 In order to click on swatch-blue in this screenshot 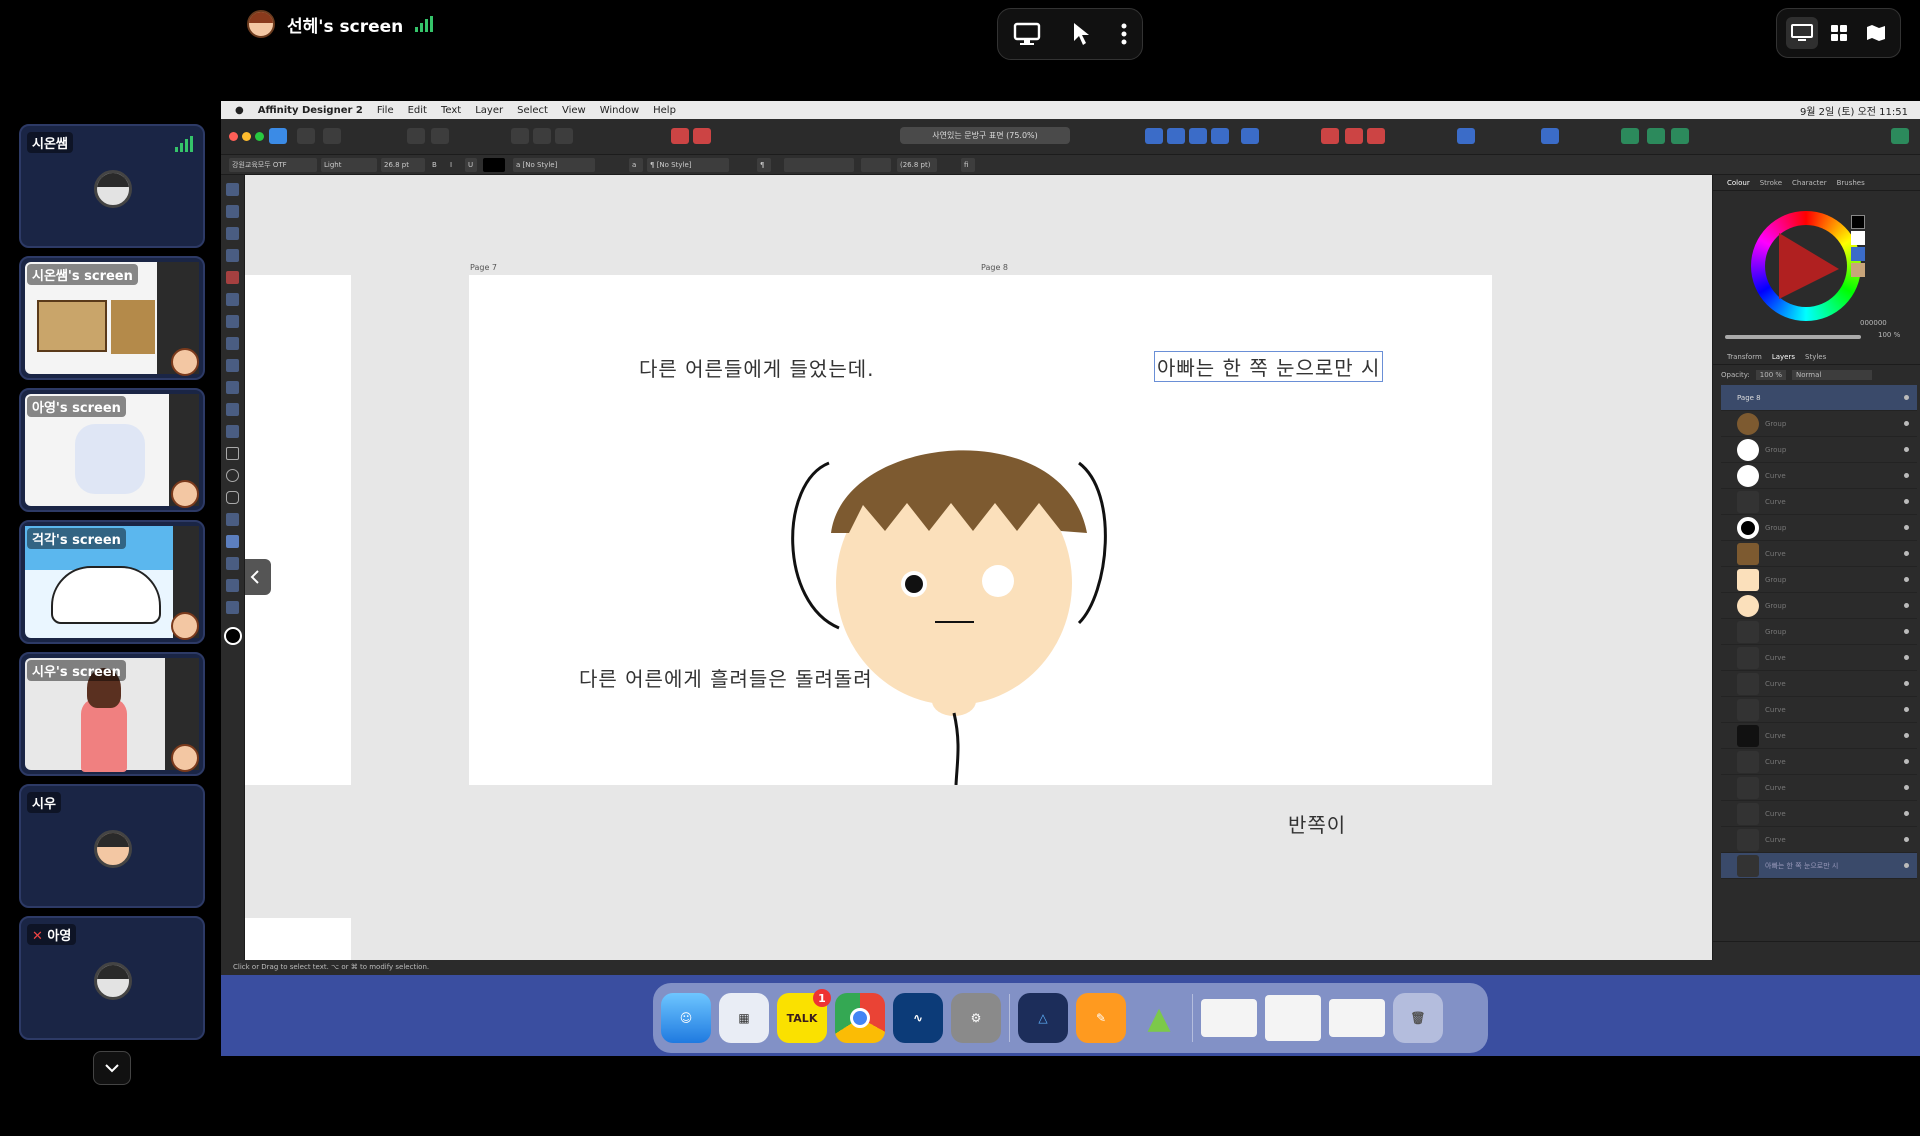, I will do `click(1858, 254)`.